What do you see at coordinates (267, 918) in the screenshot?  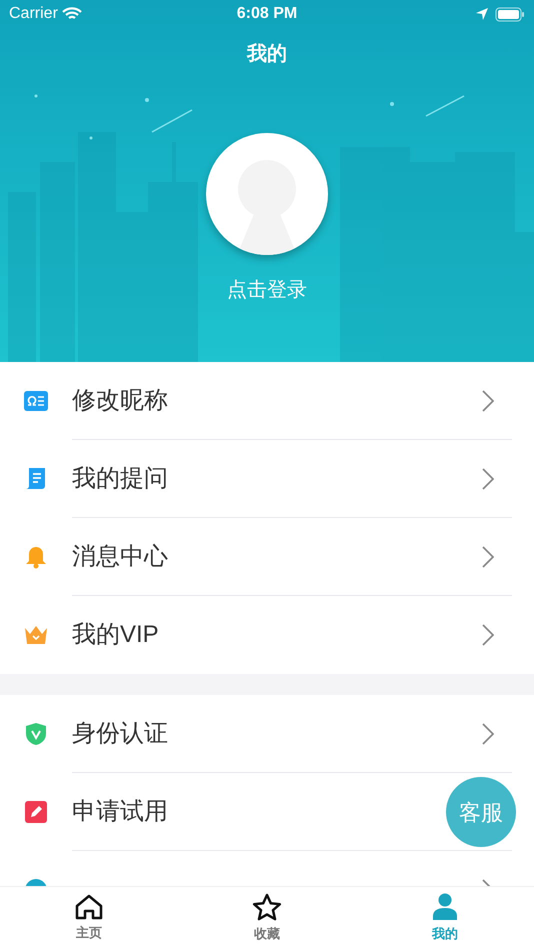 I see `tab-item: 收藏` at bounding box center [267, 918].